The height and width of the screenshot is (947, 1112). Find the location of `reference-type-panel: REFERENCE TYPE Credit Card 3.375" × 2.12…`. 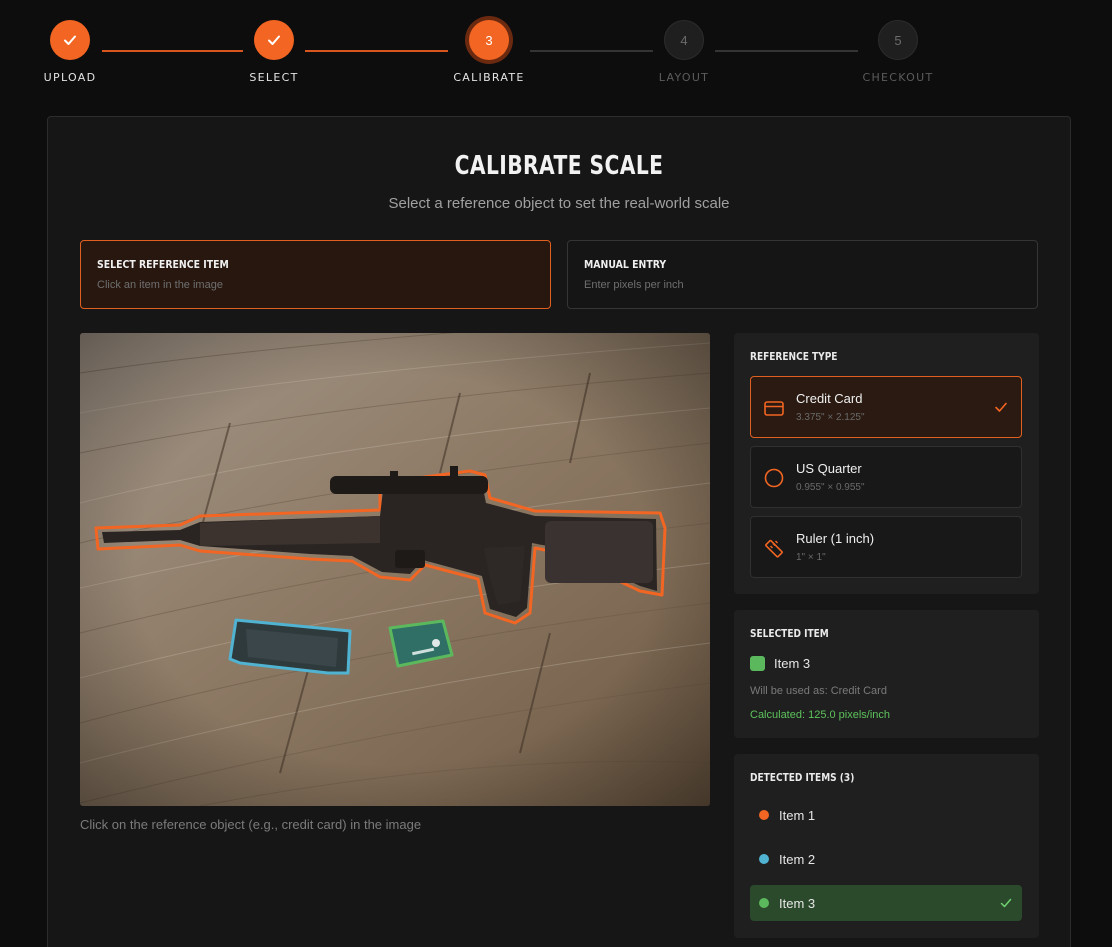

reference-type-panel: REFERENCE TYPE Credit Card 3.375" × 2.12… is located at coordinates (886, 463).